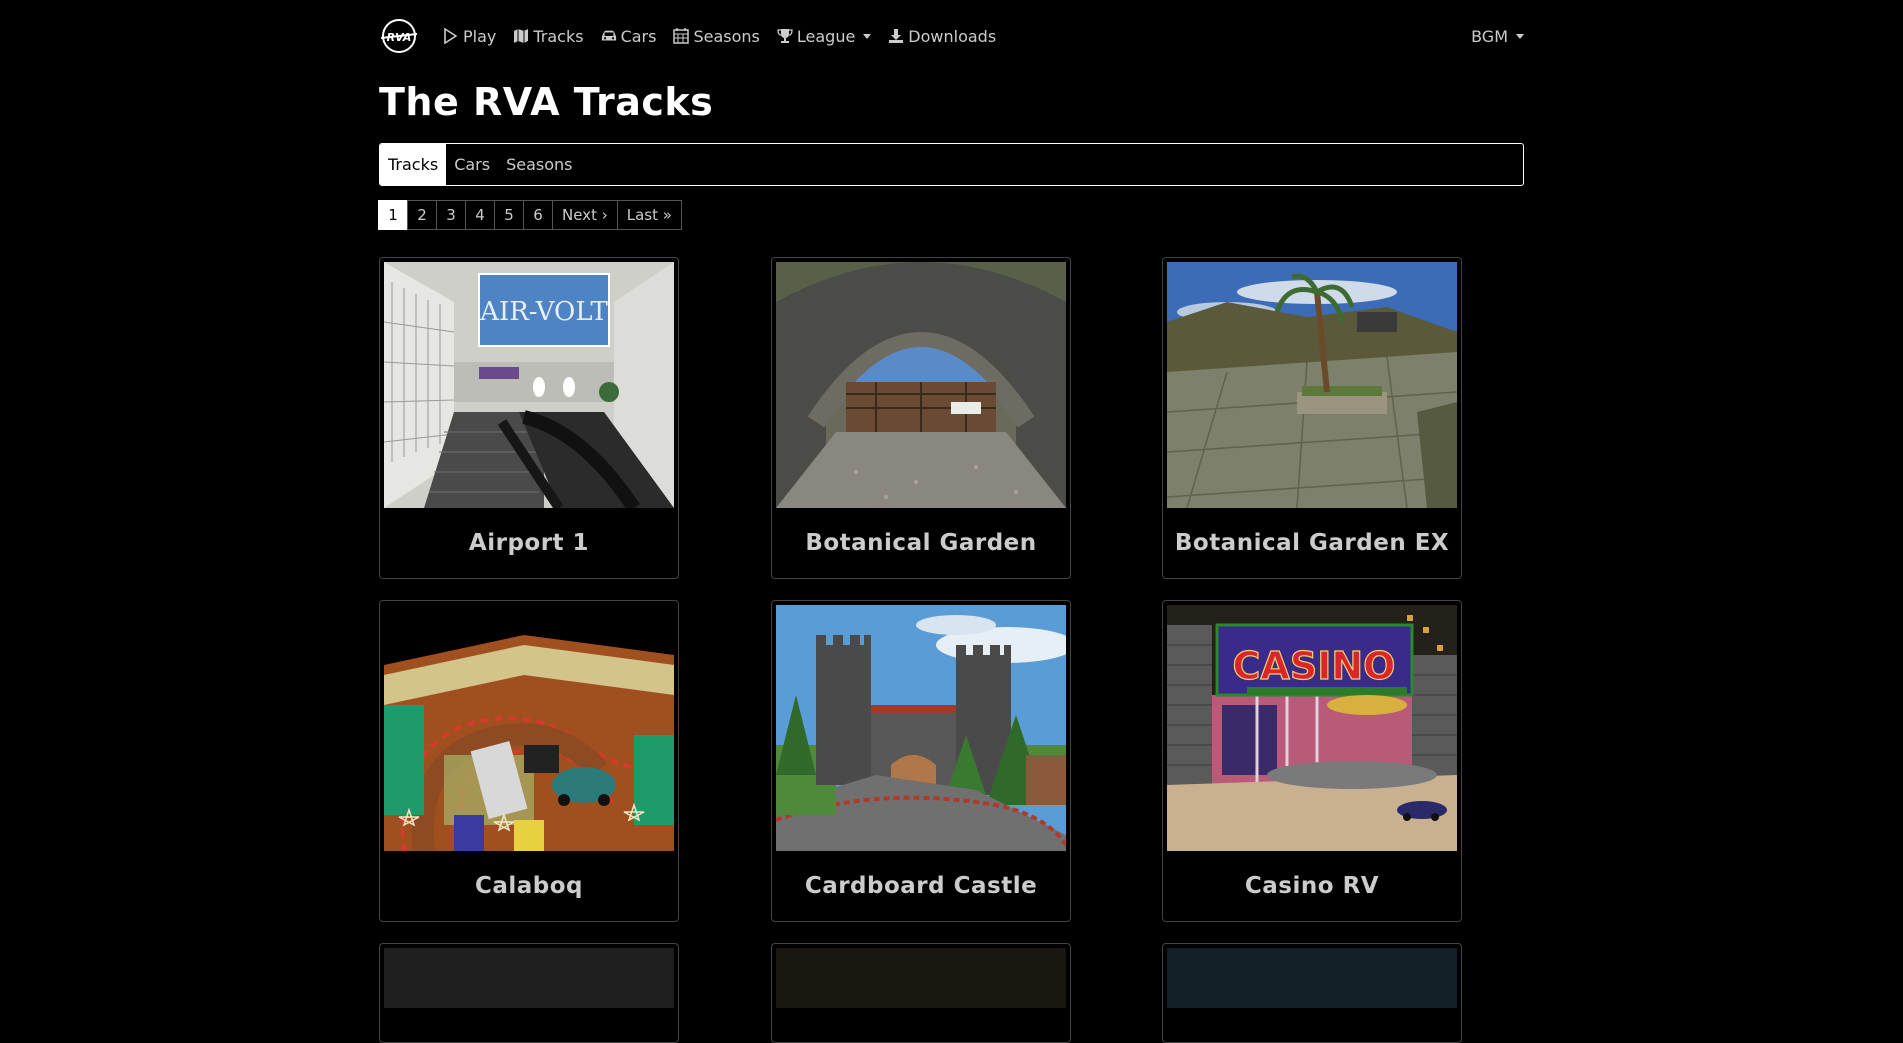 The height and width of the screenshot is (1043, 1903). What do you see at coordinates (1489, 36) in the screenshot?
I see `bgm-label: BGM` at bounding box center [1489, 36].